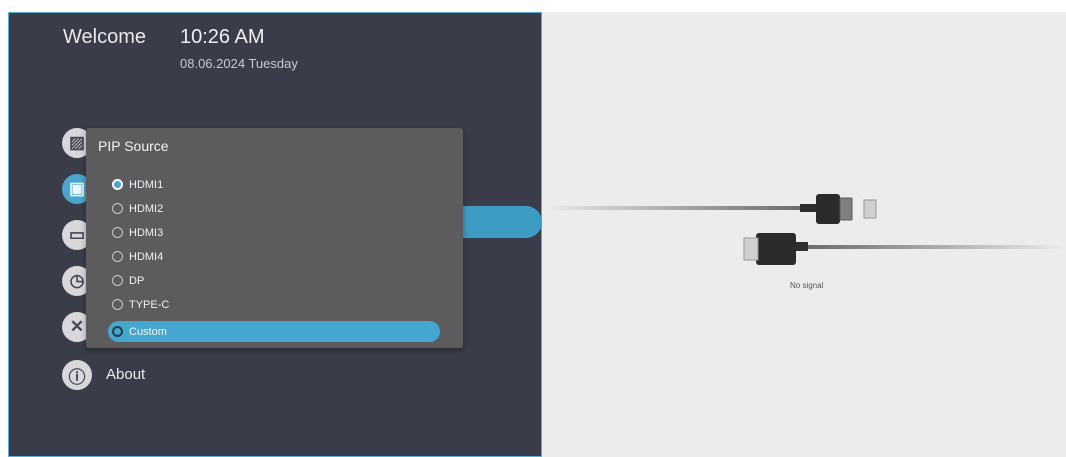  I want to click on option-label: TYPE-C, so click(149, 304).